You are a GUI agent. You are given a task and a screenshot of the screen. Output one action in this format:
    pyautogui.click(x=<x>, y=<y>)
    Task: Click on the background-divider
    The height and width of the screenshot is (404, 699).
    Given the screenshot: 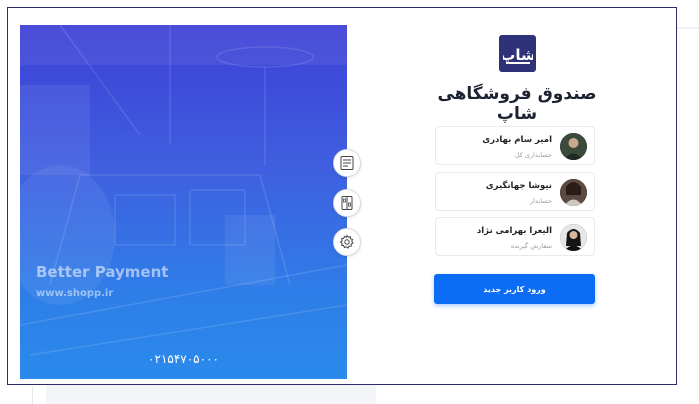 What is the action you would take?
    pyautogui.click(x=32, y=395)
    